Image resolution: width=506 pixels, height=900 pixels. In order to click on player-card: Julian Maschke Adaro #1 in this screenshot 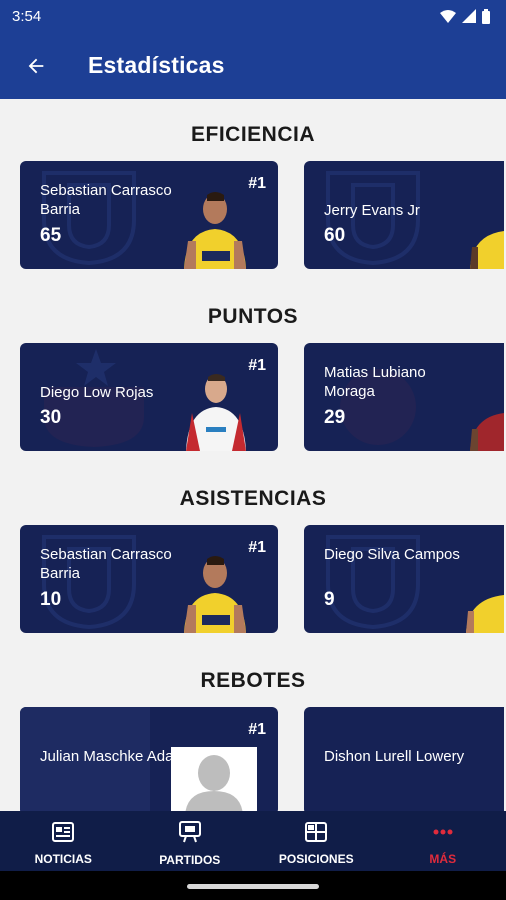, I will do `click(149, 759)`.